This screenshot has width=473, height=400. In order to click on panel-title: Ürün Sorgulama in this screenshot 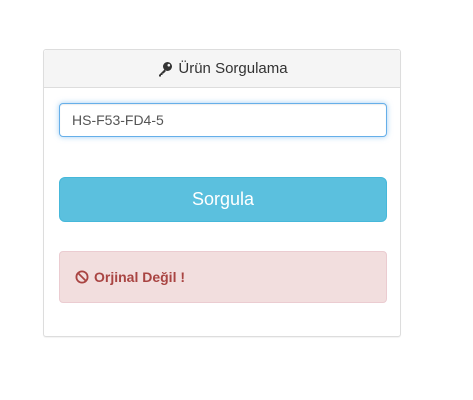, I will do `click(233, 68)`.